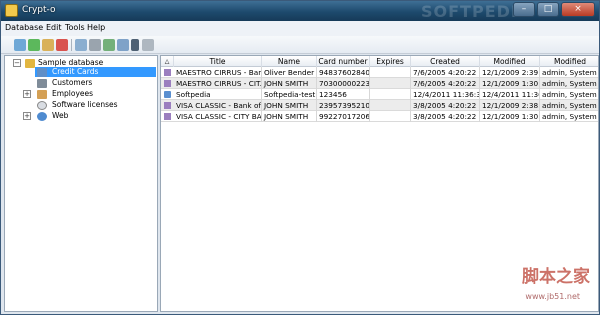 This screenshot has width=600, height=315. I want to click on disc-icon, so click(42, 105).